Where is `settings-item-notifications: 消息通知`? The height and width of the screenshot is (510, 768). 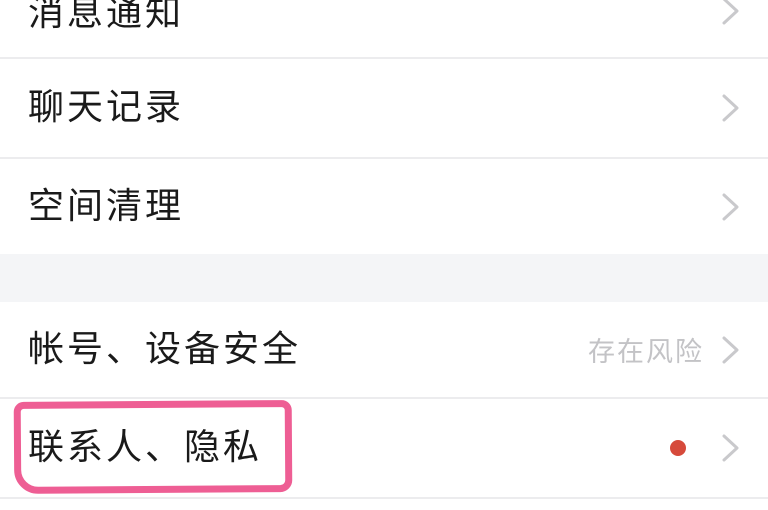 settings-item-notifications: 消息通知 is located at coordinates (384, 28).